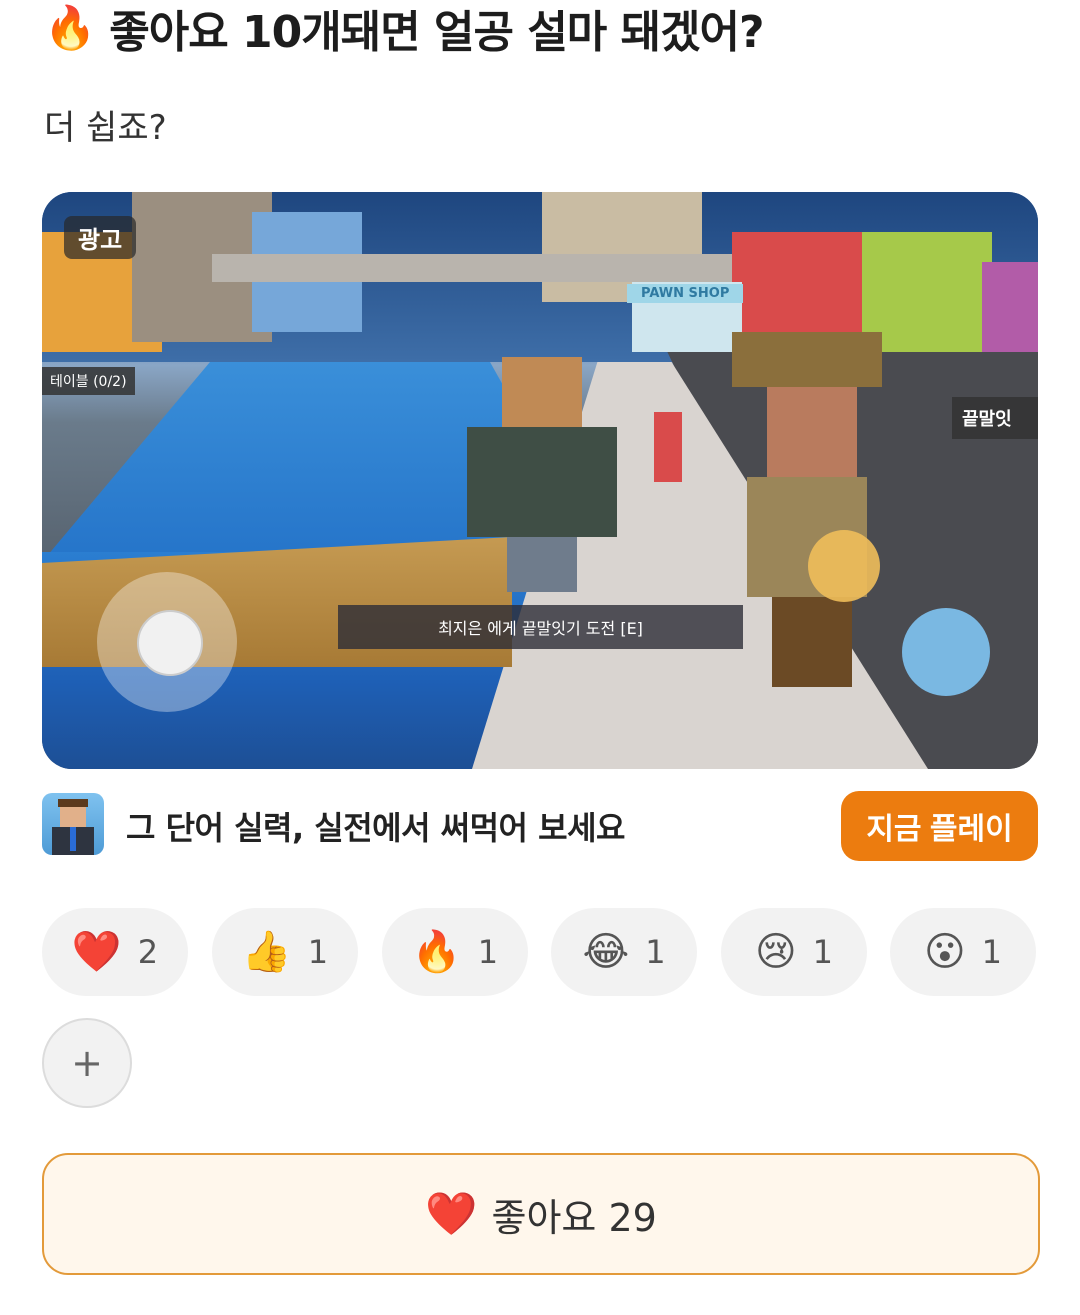  What do you see at coordinates (995, 418) in the screenshot?
I see `word-chain-sign: 끝말잇` at bounding box center [995, 418].